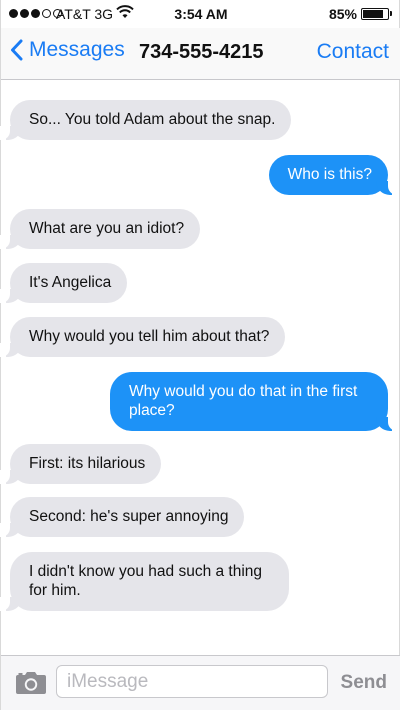  I want to click on battery-percentage: 85%, so click(342, 14).